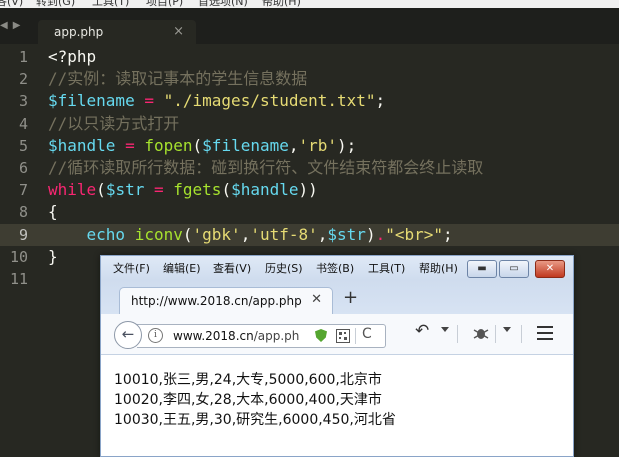 The height and width of the screenshot is (457, 619). I want to click on code-token: "<br>", so click(414, 234).